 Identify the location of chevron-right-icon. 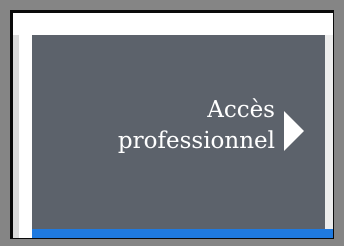
(294, 131).